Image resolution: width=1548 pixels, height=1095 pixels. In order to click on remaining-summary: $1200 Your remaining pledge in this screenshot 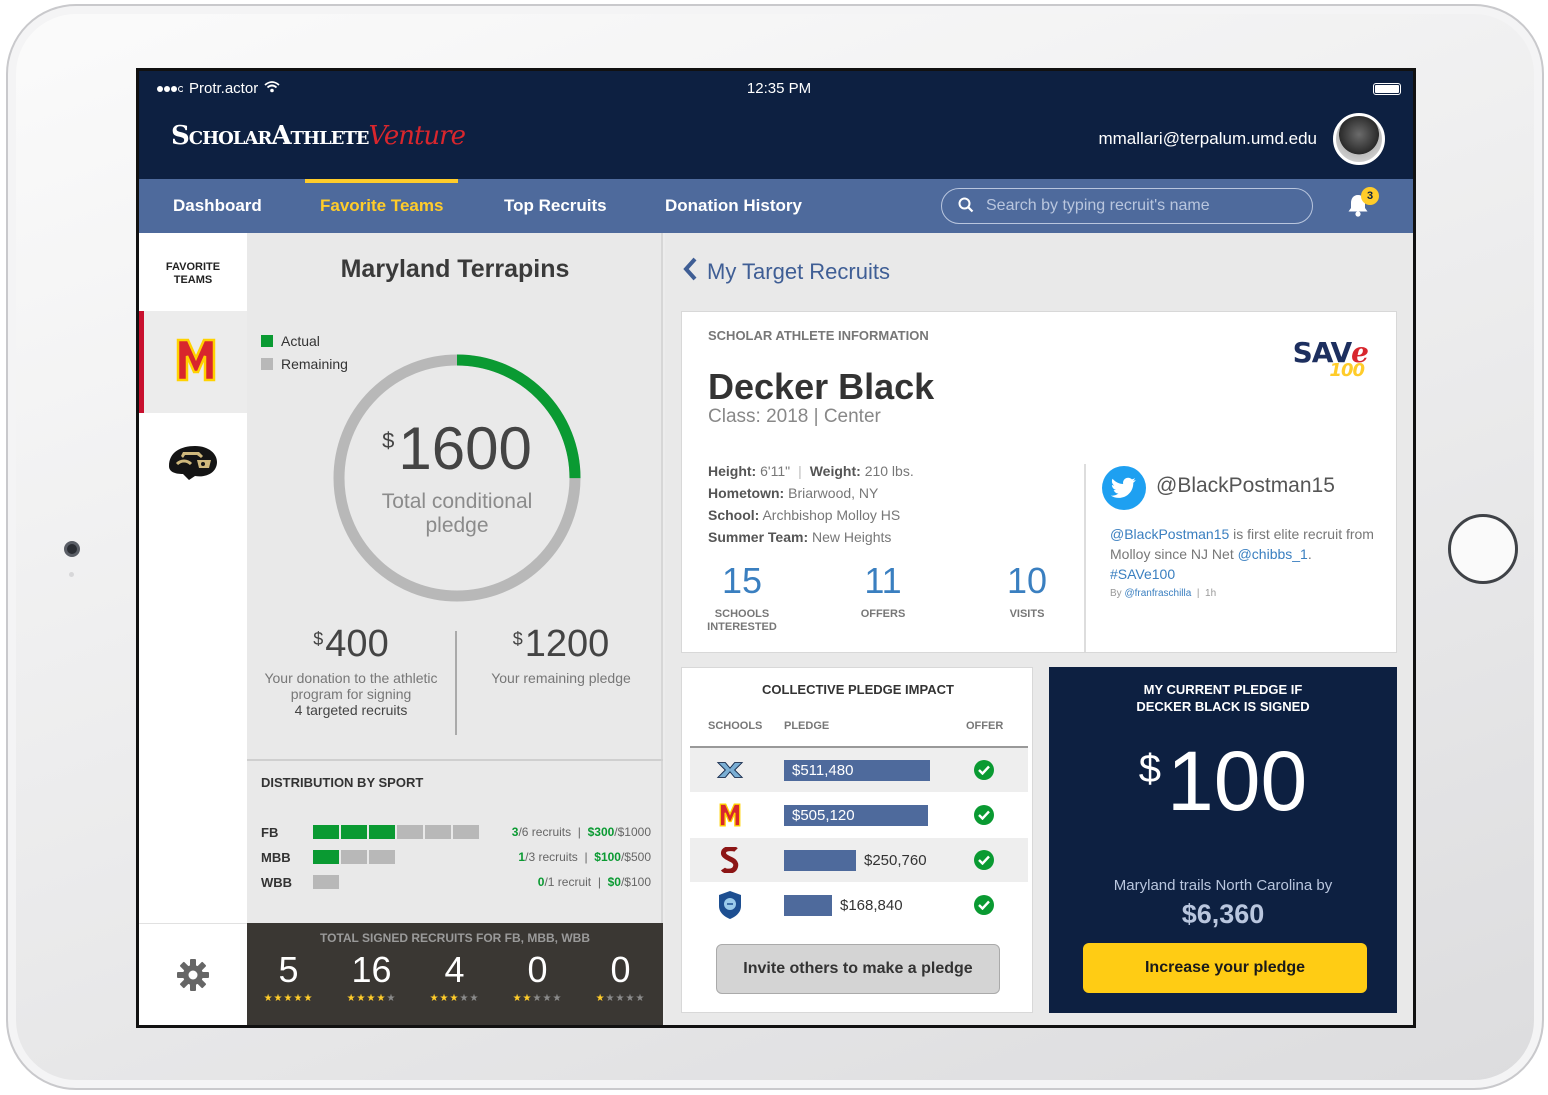, I will do `click(561, 654)`.